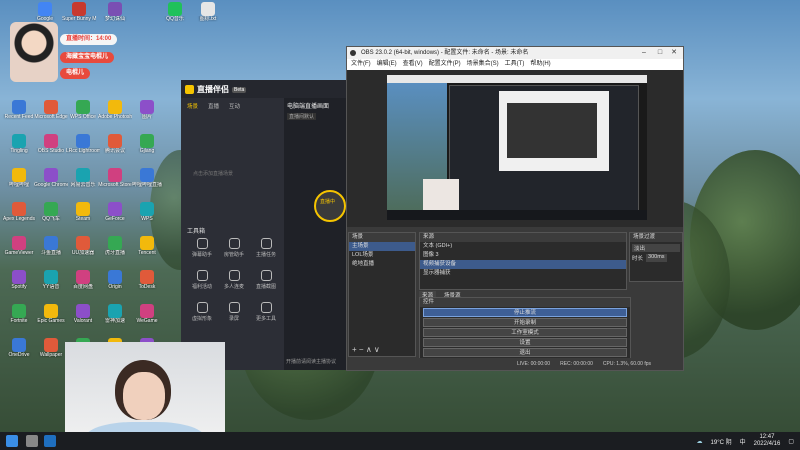  What do you see at coordinates (377, 349) in the screenshot?
I see `down-icon: ∨` at bounding box center [377, 349].